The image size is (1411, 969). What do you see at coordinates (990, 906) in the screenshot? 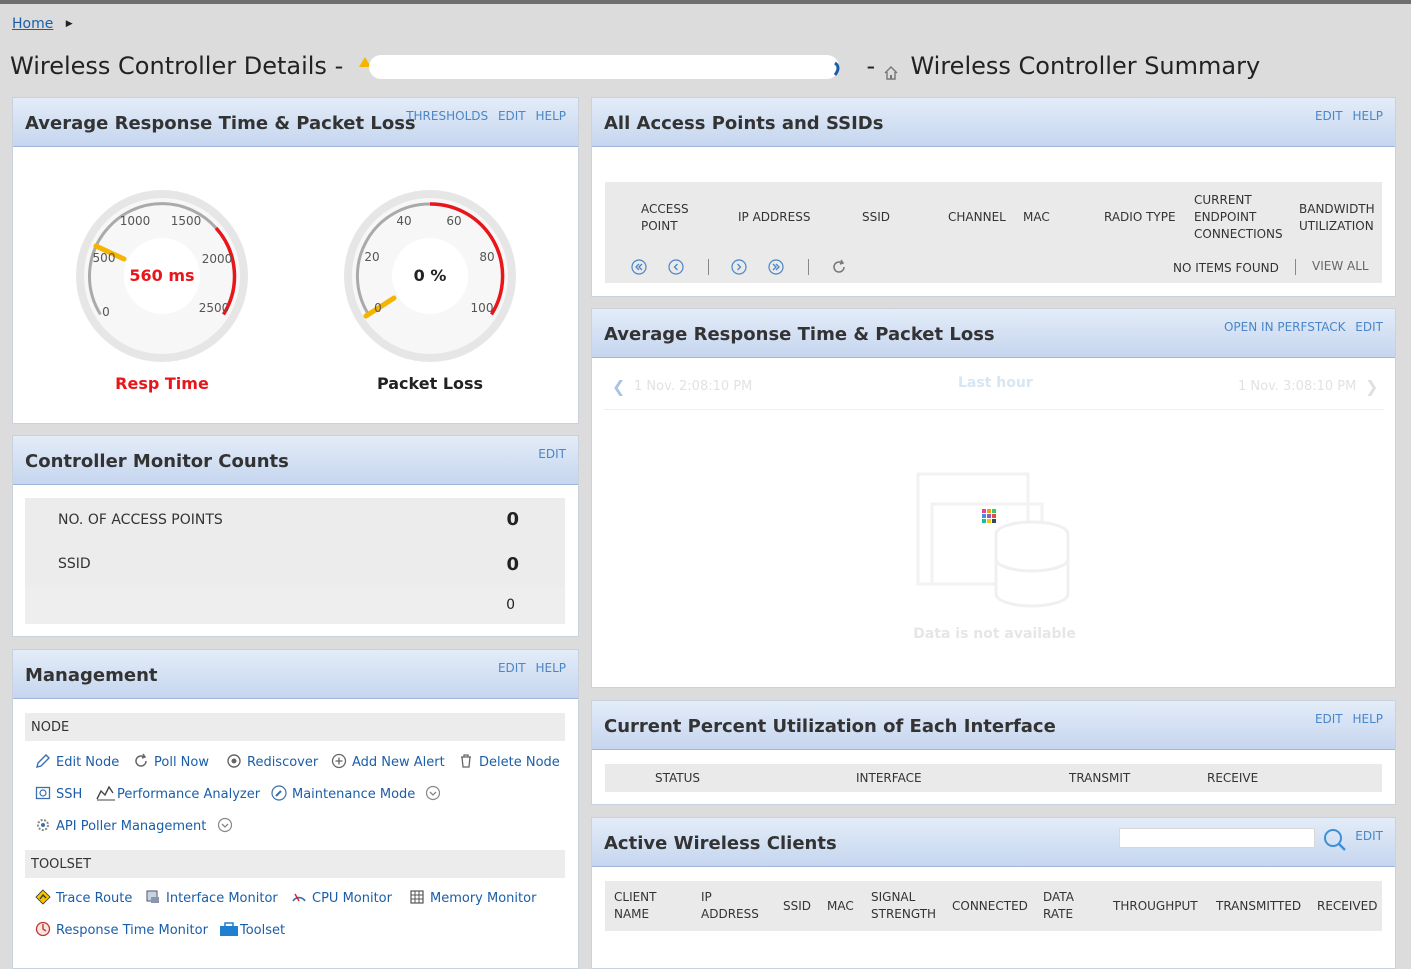
I see `column-header-connected: CONNECTED` at bounding box center [990, 906].